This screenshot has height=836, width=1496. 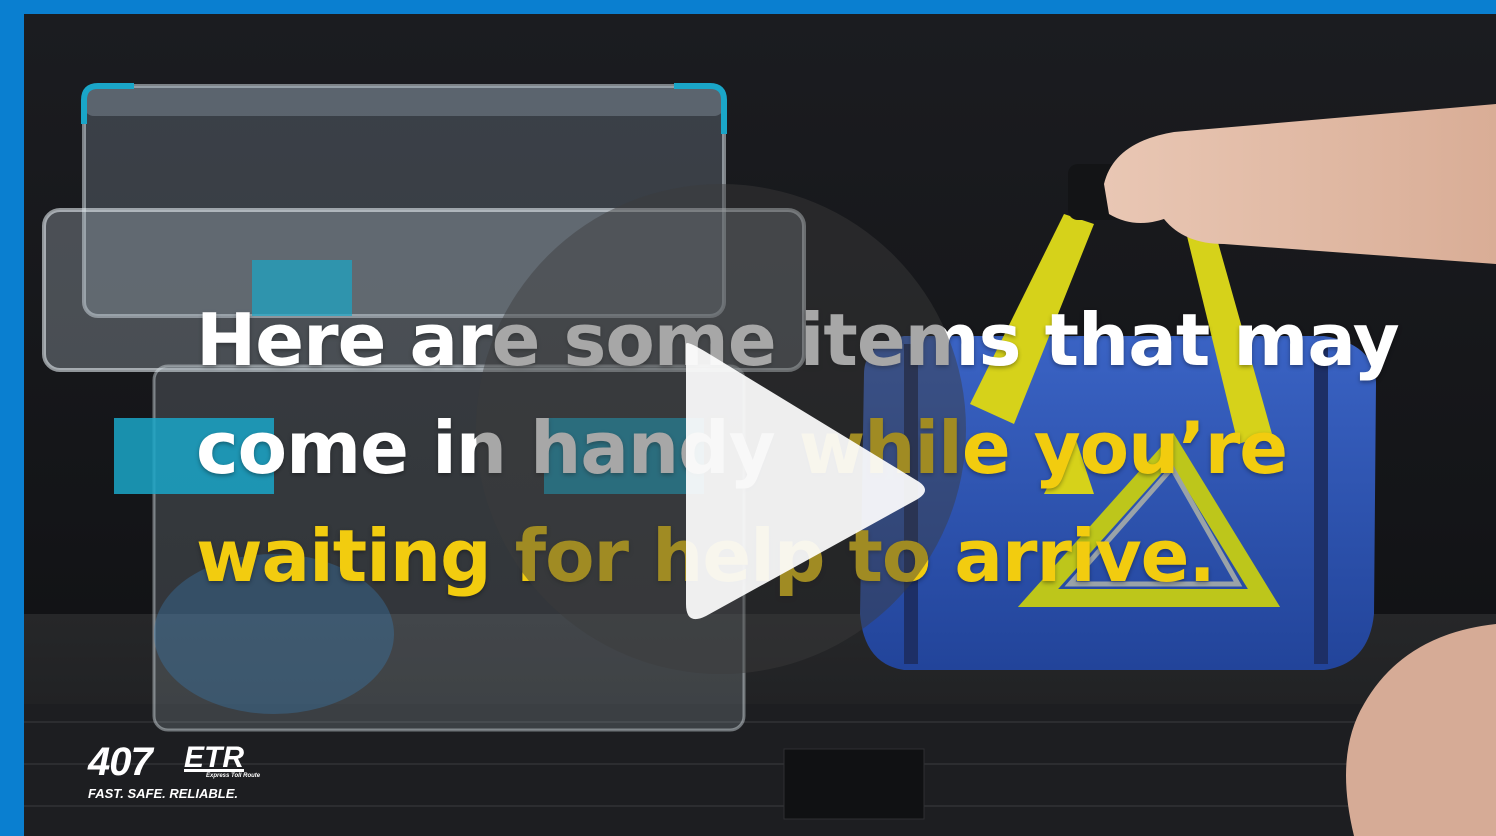 I want to click on play-icon, so click(x=805, y=481).